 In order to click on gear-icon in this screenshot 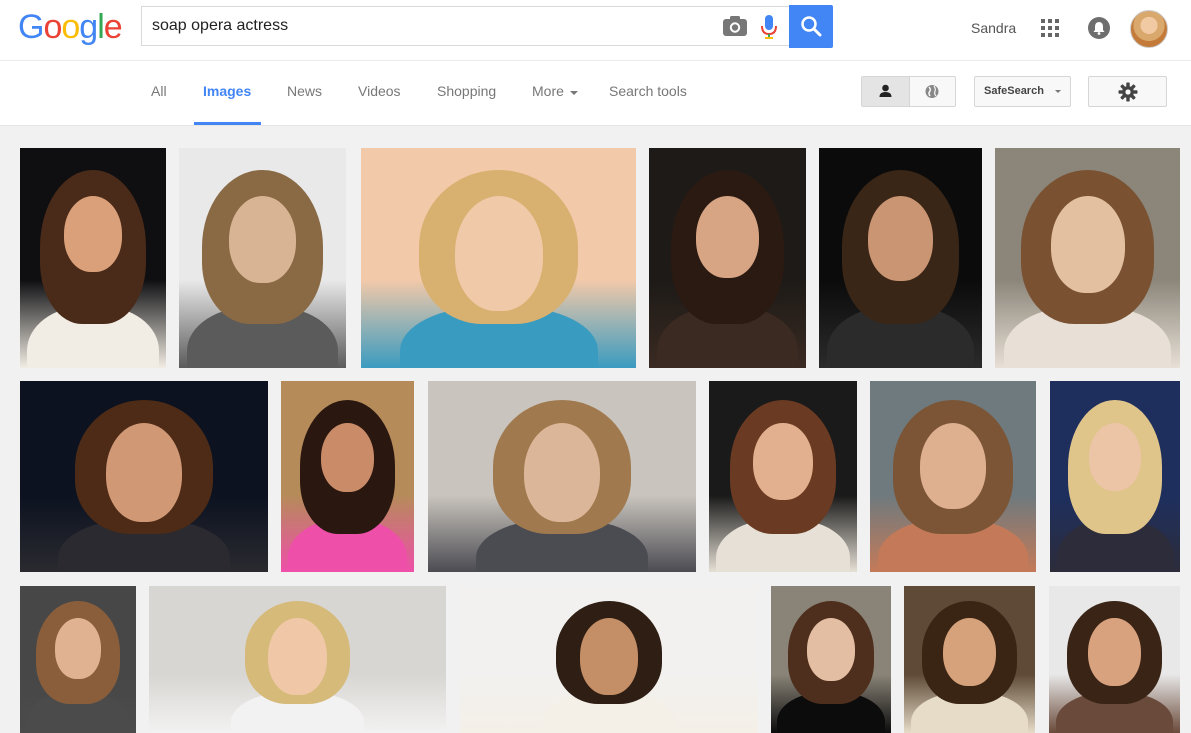, I will do `click(1128, 92)`.